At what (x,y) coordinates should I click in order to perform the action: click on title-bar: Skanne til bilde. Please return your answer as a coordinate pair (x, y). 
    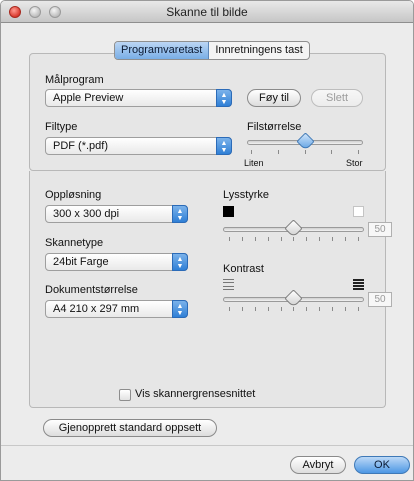
    Looking at the image, I should click on (207, 12).